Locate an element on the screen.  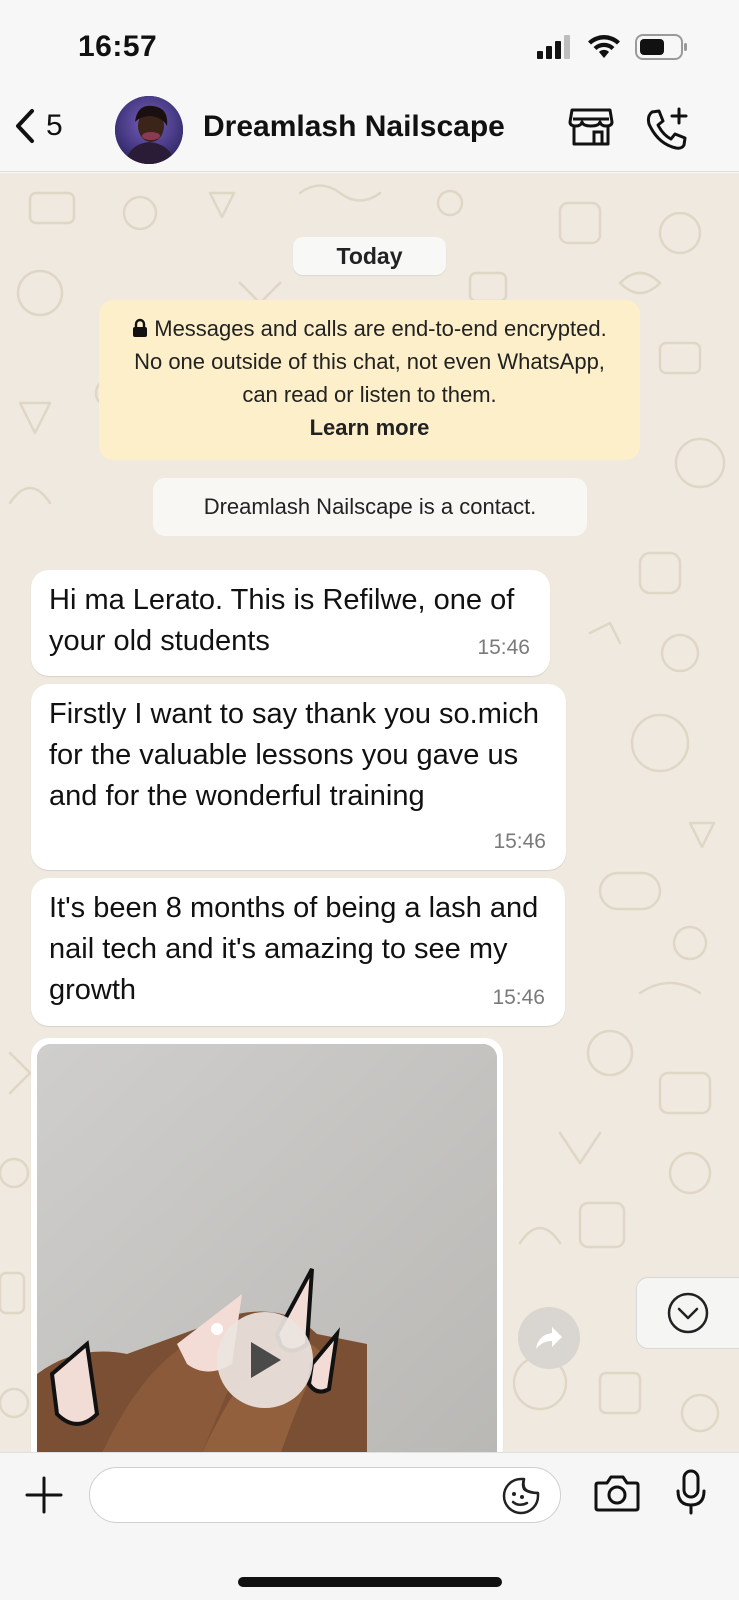
status-bar: 16:57 is located at coordinates (369, 46).